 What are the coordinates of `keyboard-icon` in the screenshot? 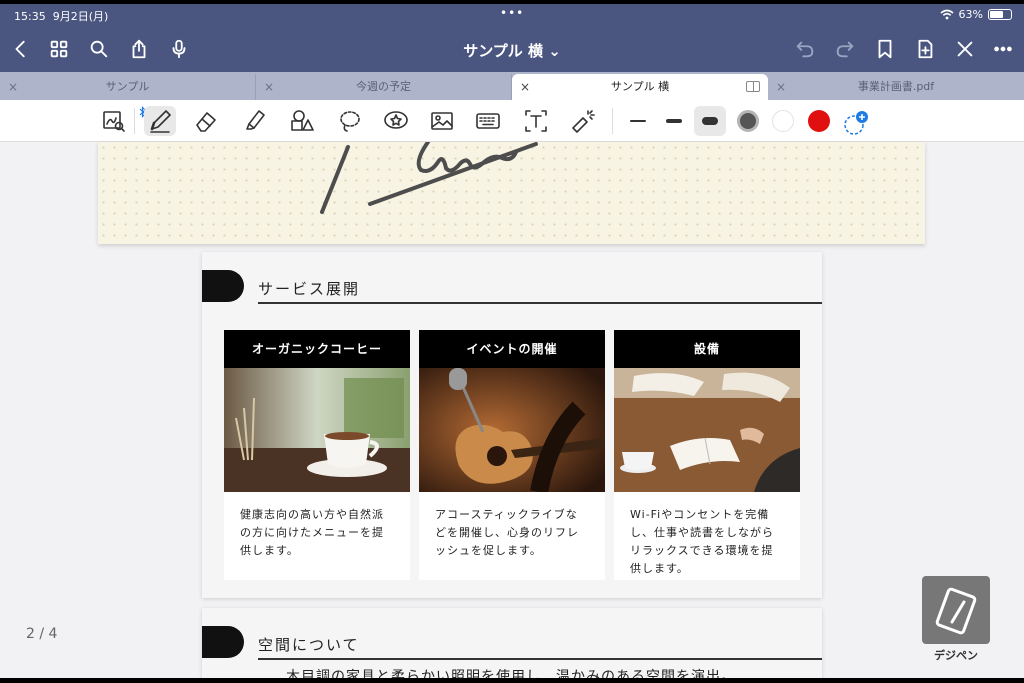 It's located at (488, 121).